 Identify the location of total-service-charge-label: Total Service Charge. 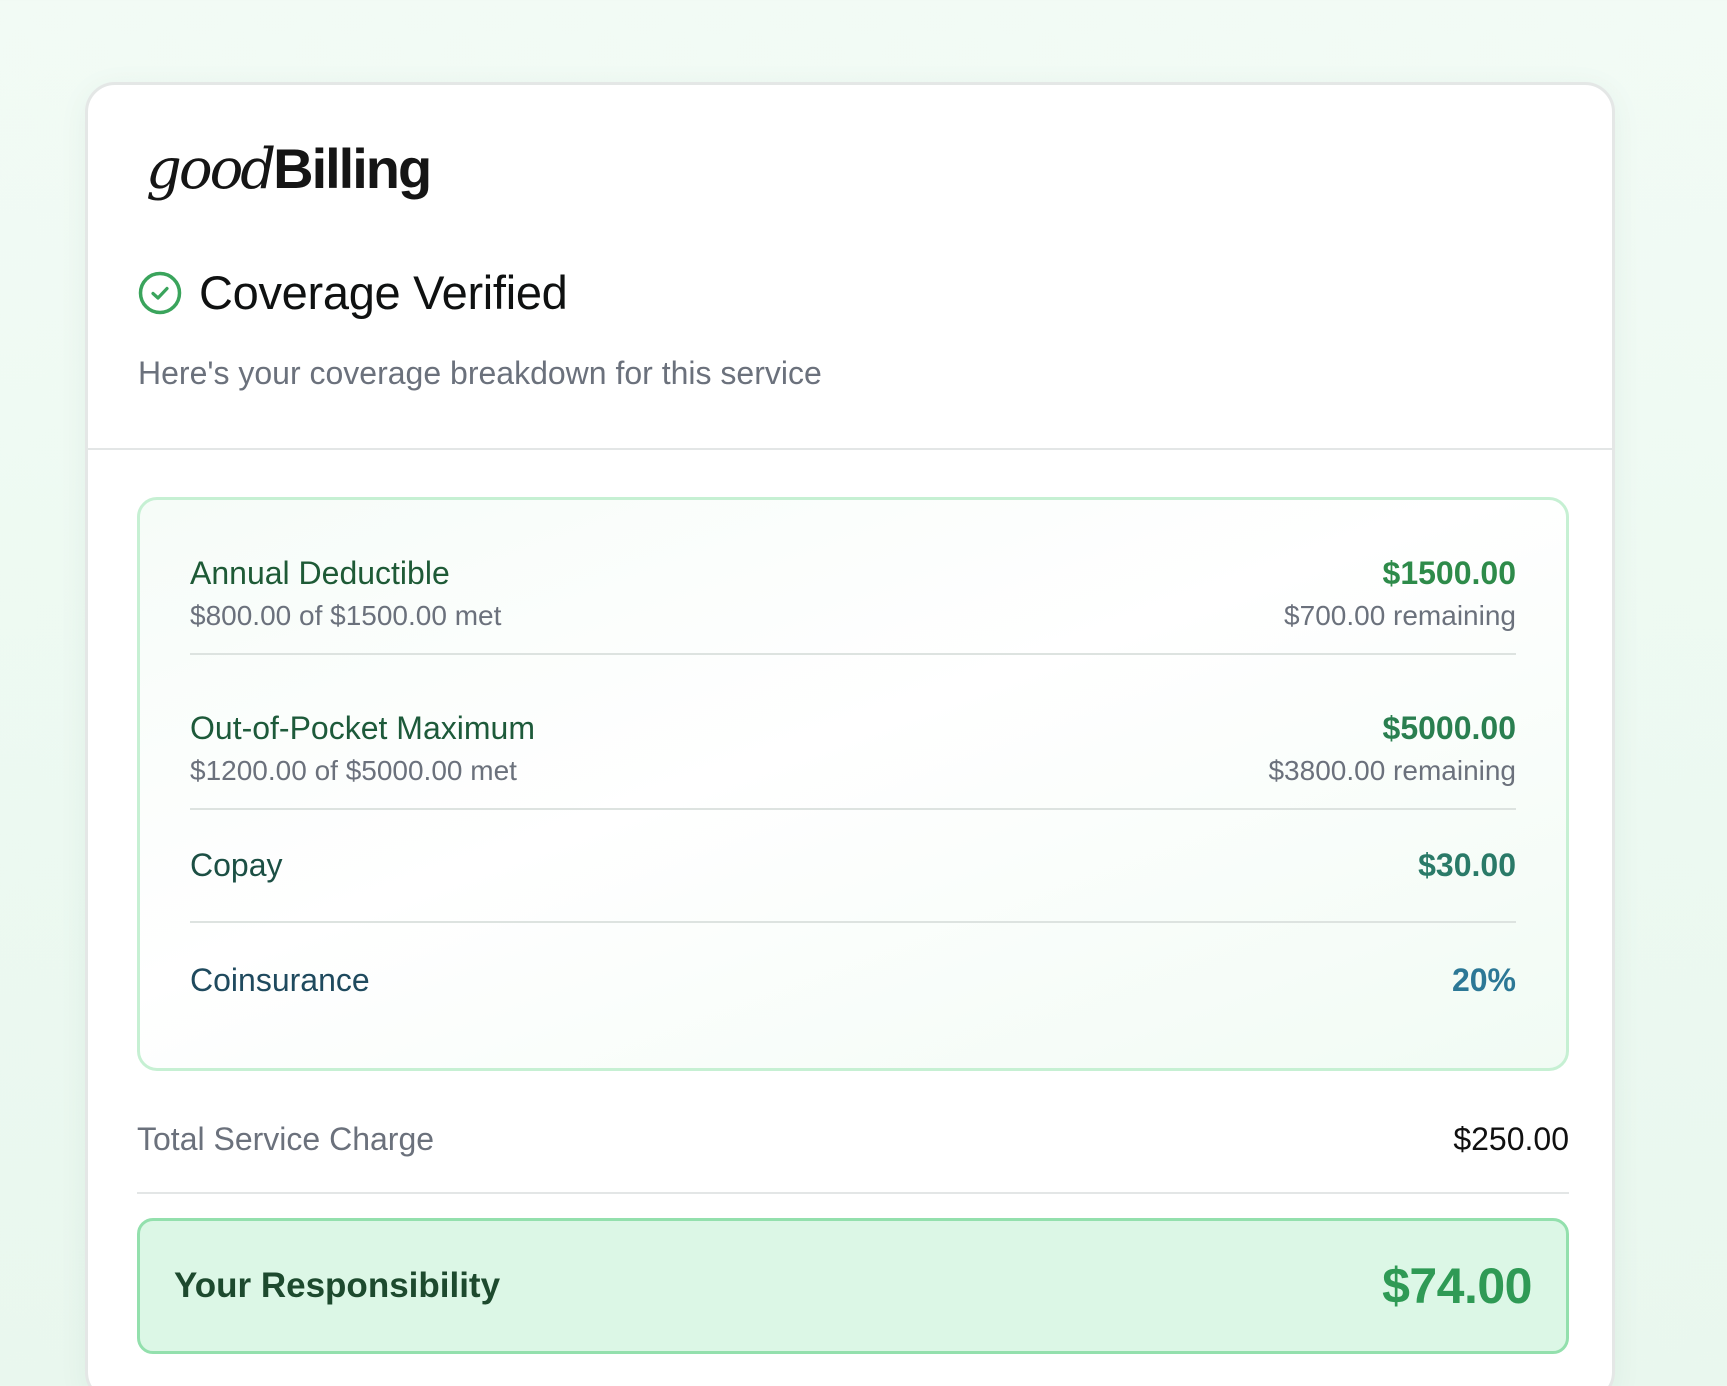
(286, 1139).